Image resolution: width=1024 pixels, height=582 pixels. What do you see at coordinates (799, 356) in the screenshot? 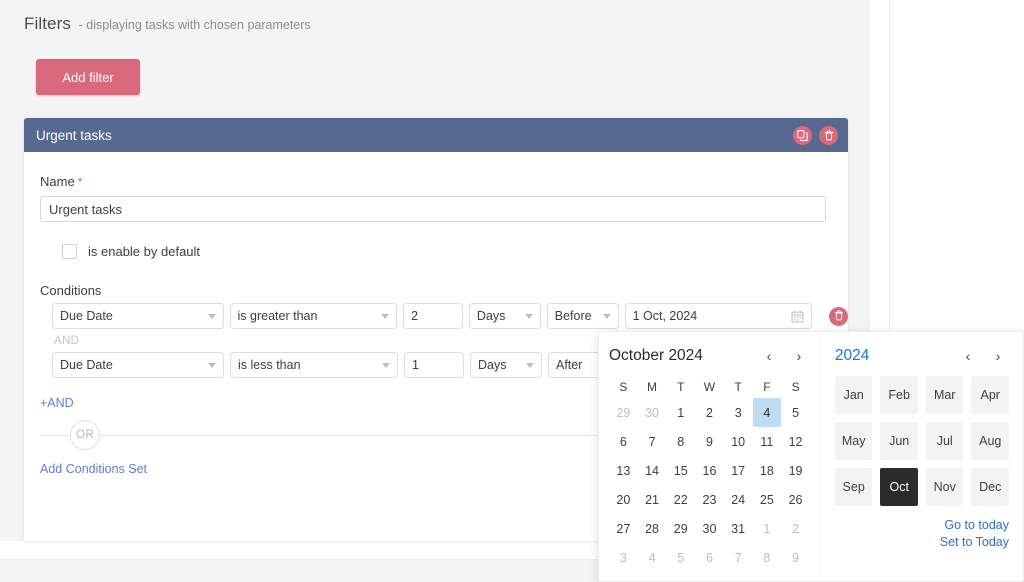
I see `next-month-button: ›` at bounding box center [799, 356].